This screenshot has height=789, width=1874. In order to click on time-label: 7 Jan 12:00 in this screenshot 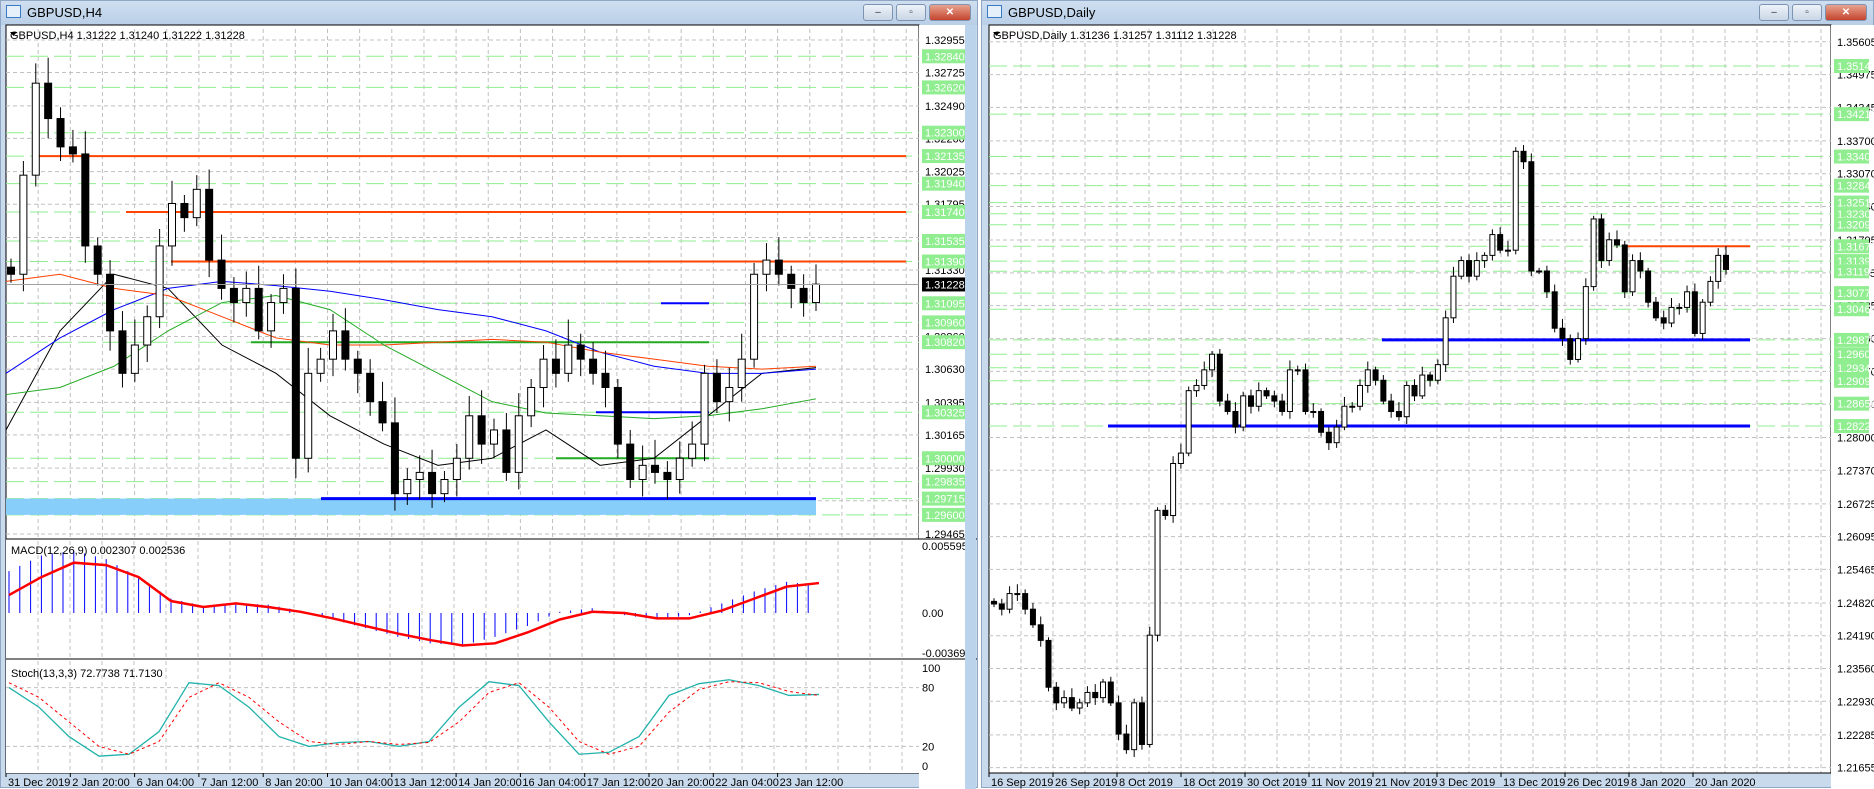, I will do `click(230, 783)`.